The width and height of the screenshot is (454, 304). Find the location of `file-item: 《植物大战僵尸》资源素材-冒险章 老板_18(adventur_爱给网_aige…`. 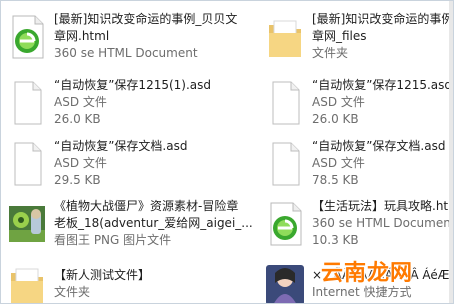

file-item: 《植物大战僵尸》资源素材-冒险章 老板_18(adventur_爱给网_aige… is located at coordinates (127, 223).